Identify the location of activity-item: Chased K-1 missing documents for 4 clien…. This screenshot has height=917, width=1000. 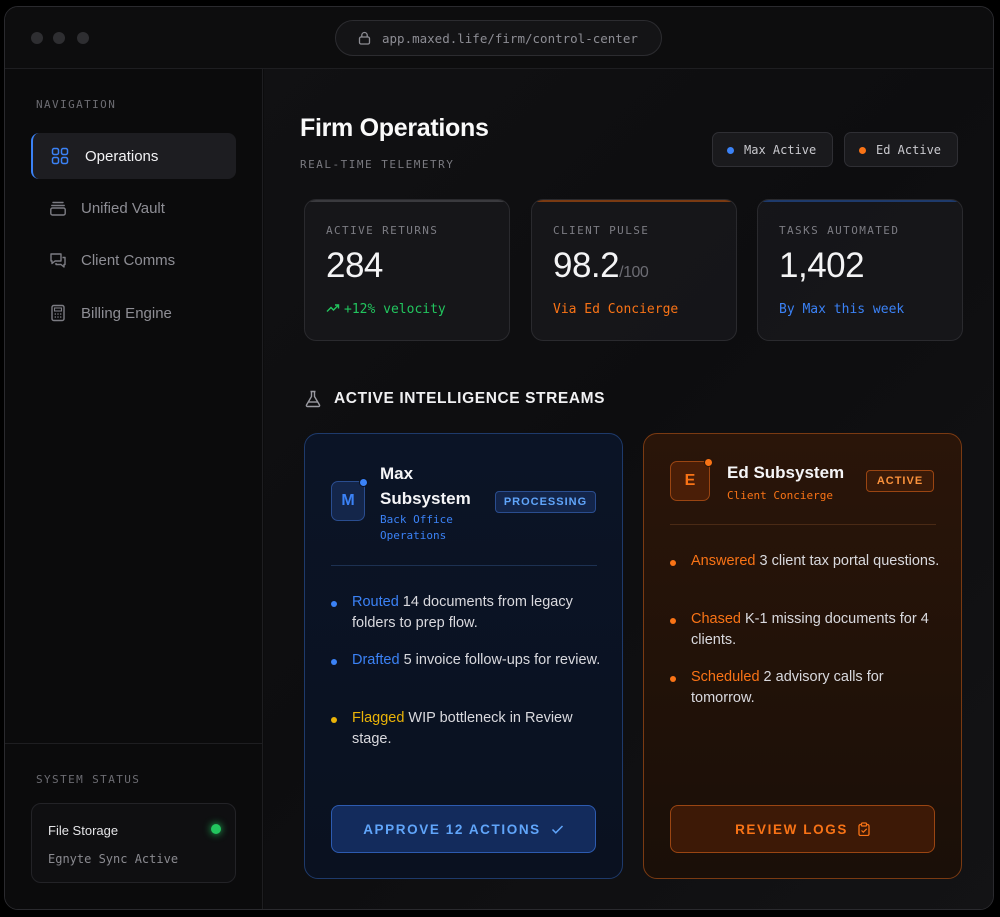
(805, 630).